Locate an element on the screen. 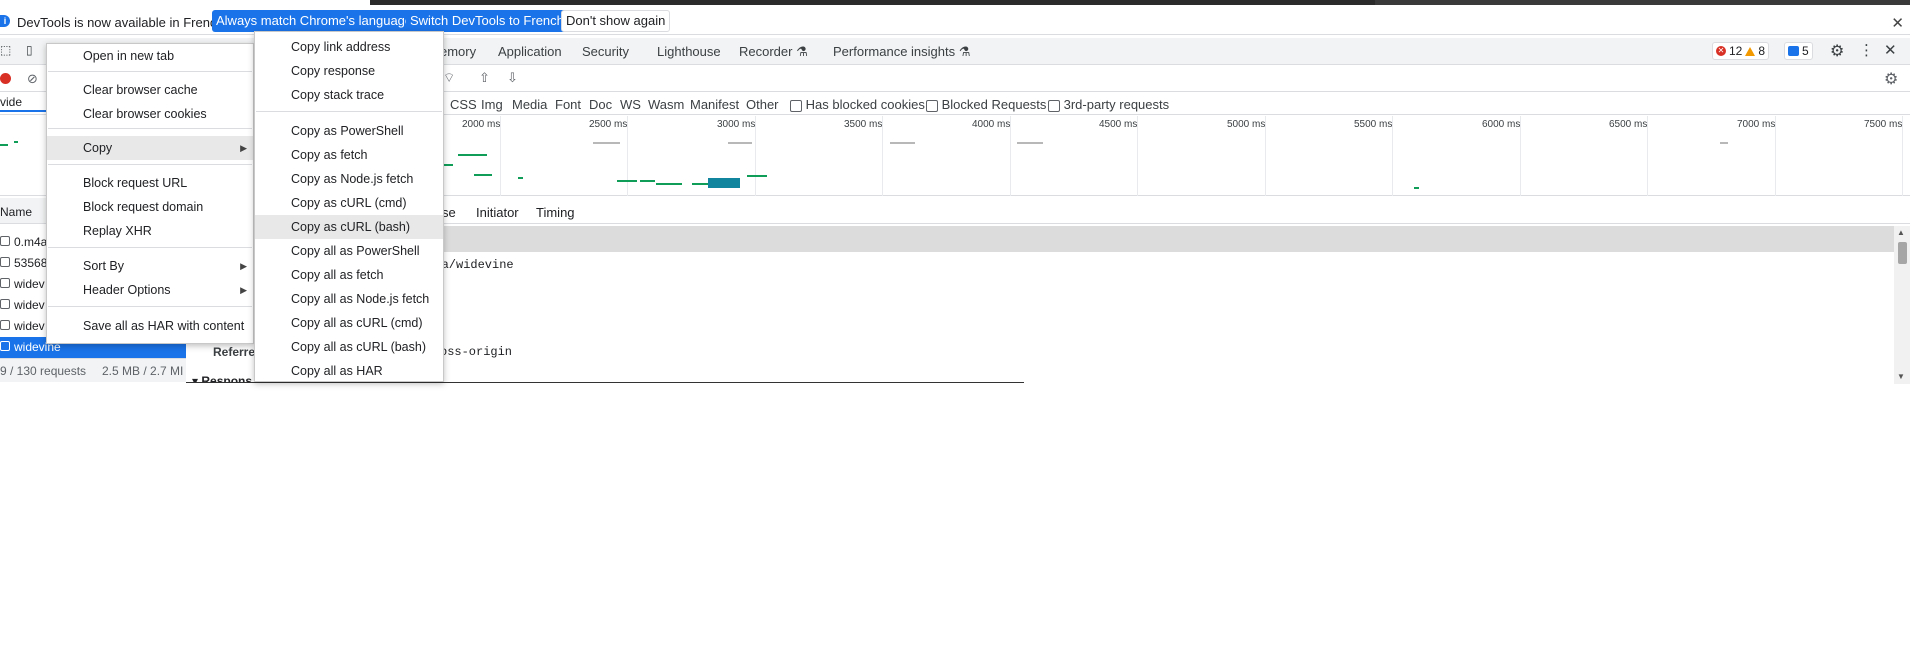 Image resolution: width=1910 pixels, height=648 pixels. chevron-right-icon: ▶ is located at coordinates (243, 266).